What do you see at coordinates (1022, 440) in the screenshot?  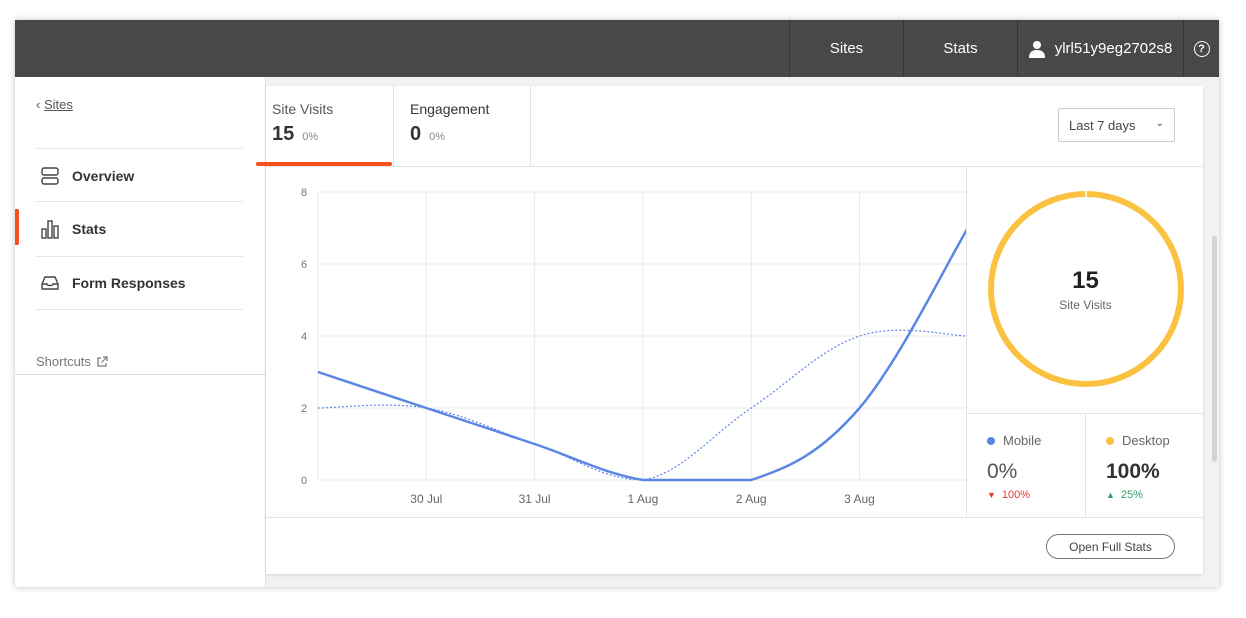 I see `device-name: Mobile` at bounding box center [1022, 440].